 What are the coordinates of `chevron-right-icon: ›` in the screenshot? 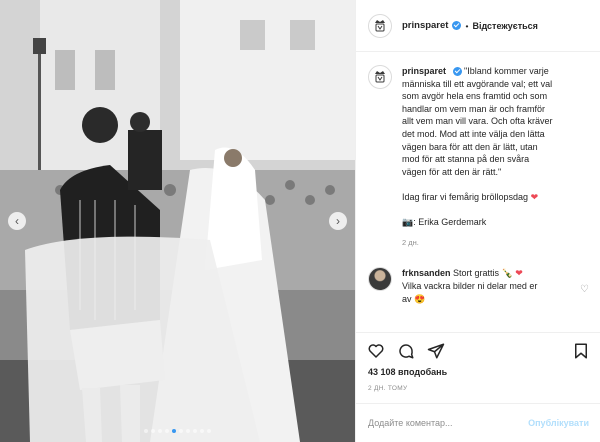 It's located at (338, 221).